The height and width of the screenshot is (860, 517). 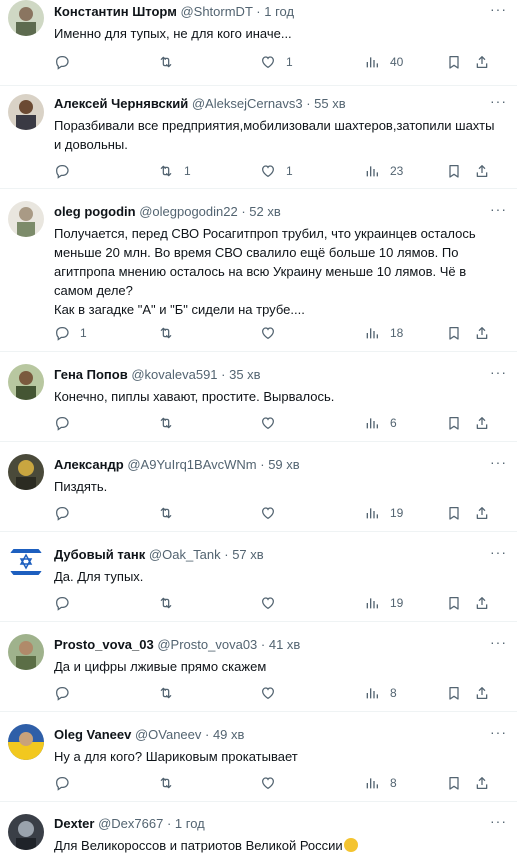 What do you see at coordinates (104, 644) in the screenshot?
I see `user-name: Prosto_vova_03` at bounding box center [104, 644].